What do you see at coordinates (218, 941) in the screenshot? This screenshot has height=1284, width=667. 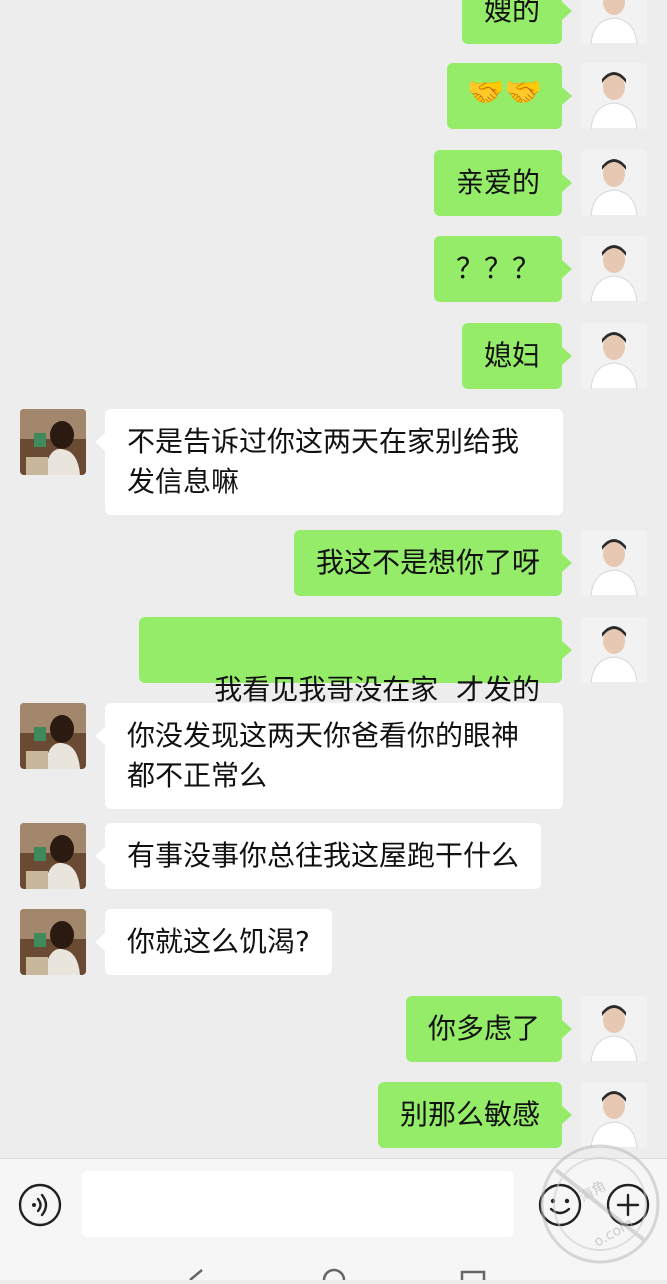 I see `message-text: 你就这么饥渴?` at bounding box center [218, 941].